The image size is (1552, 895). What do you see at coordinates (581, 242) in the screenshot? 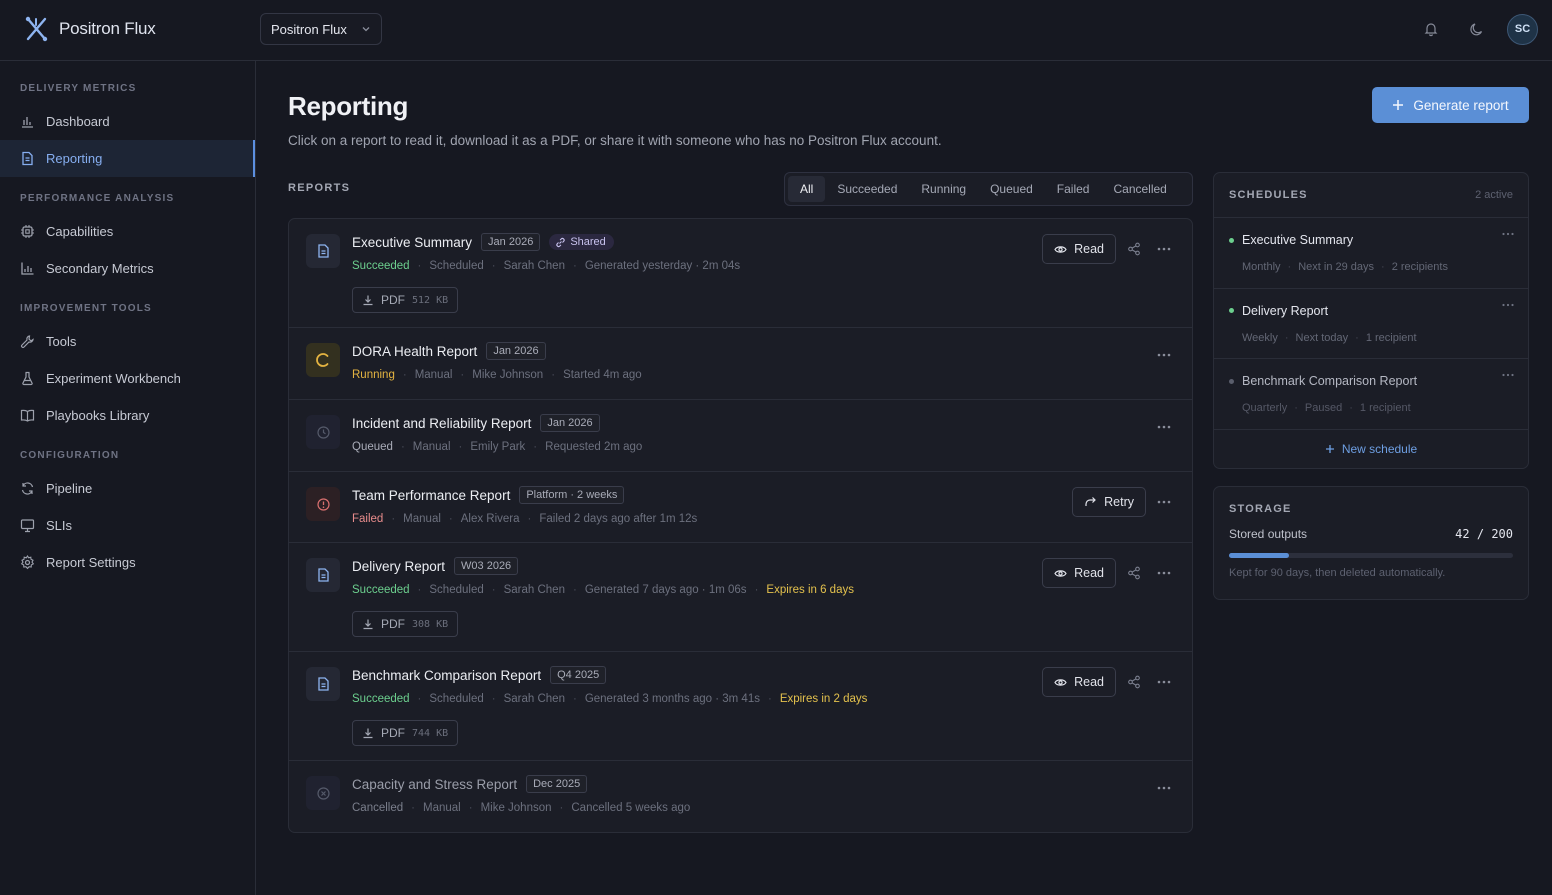
I see `shared-badge: Shared` at bounding box center [581, 242].